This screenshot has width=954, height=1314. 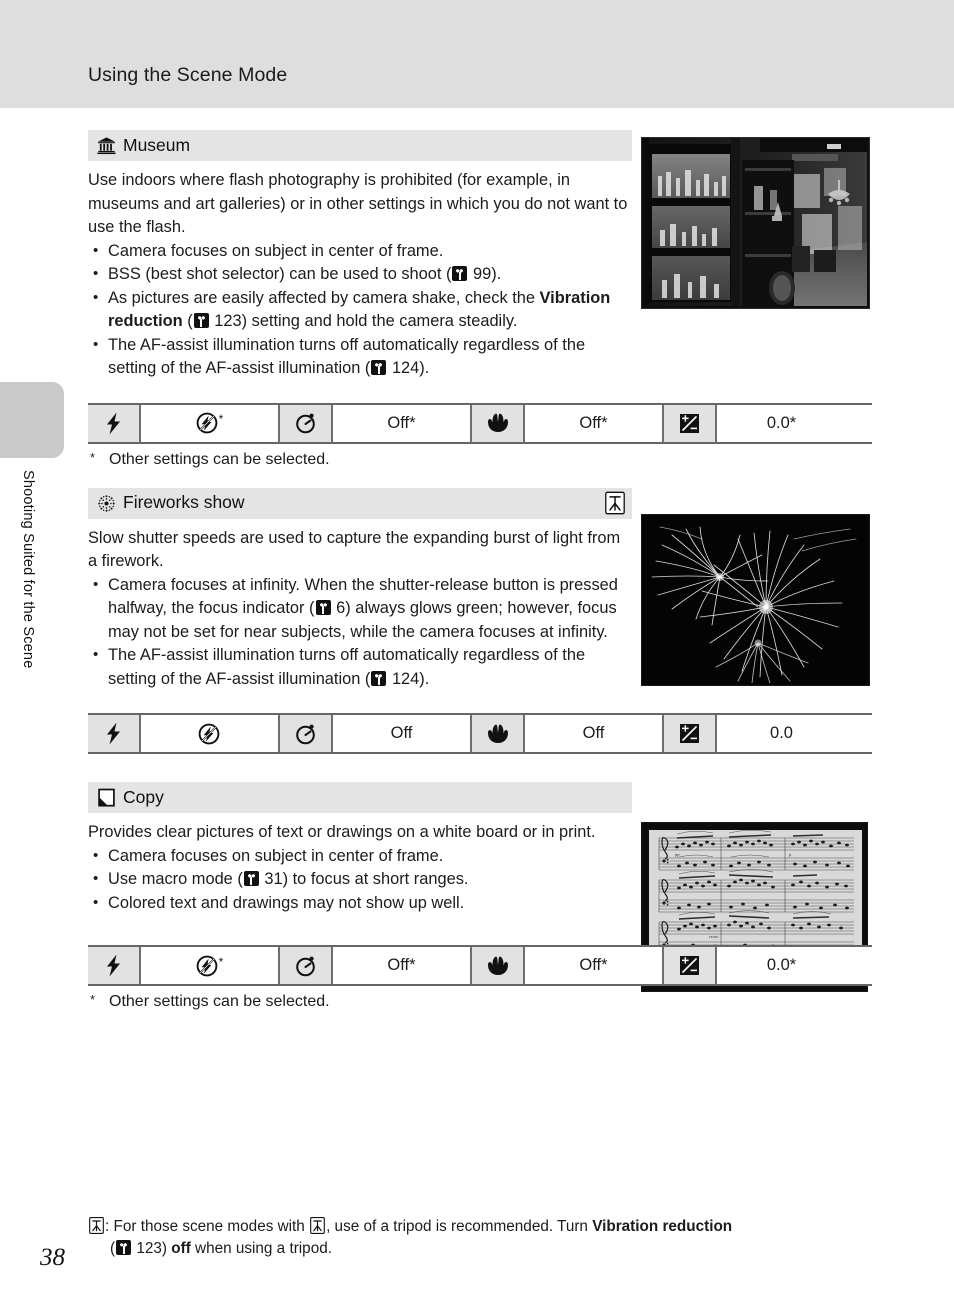 What do you see at coordinates (143, 796) in the screenshot?
I see `section-title-copy: Copy` at bounding box center [143, 796].